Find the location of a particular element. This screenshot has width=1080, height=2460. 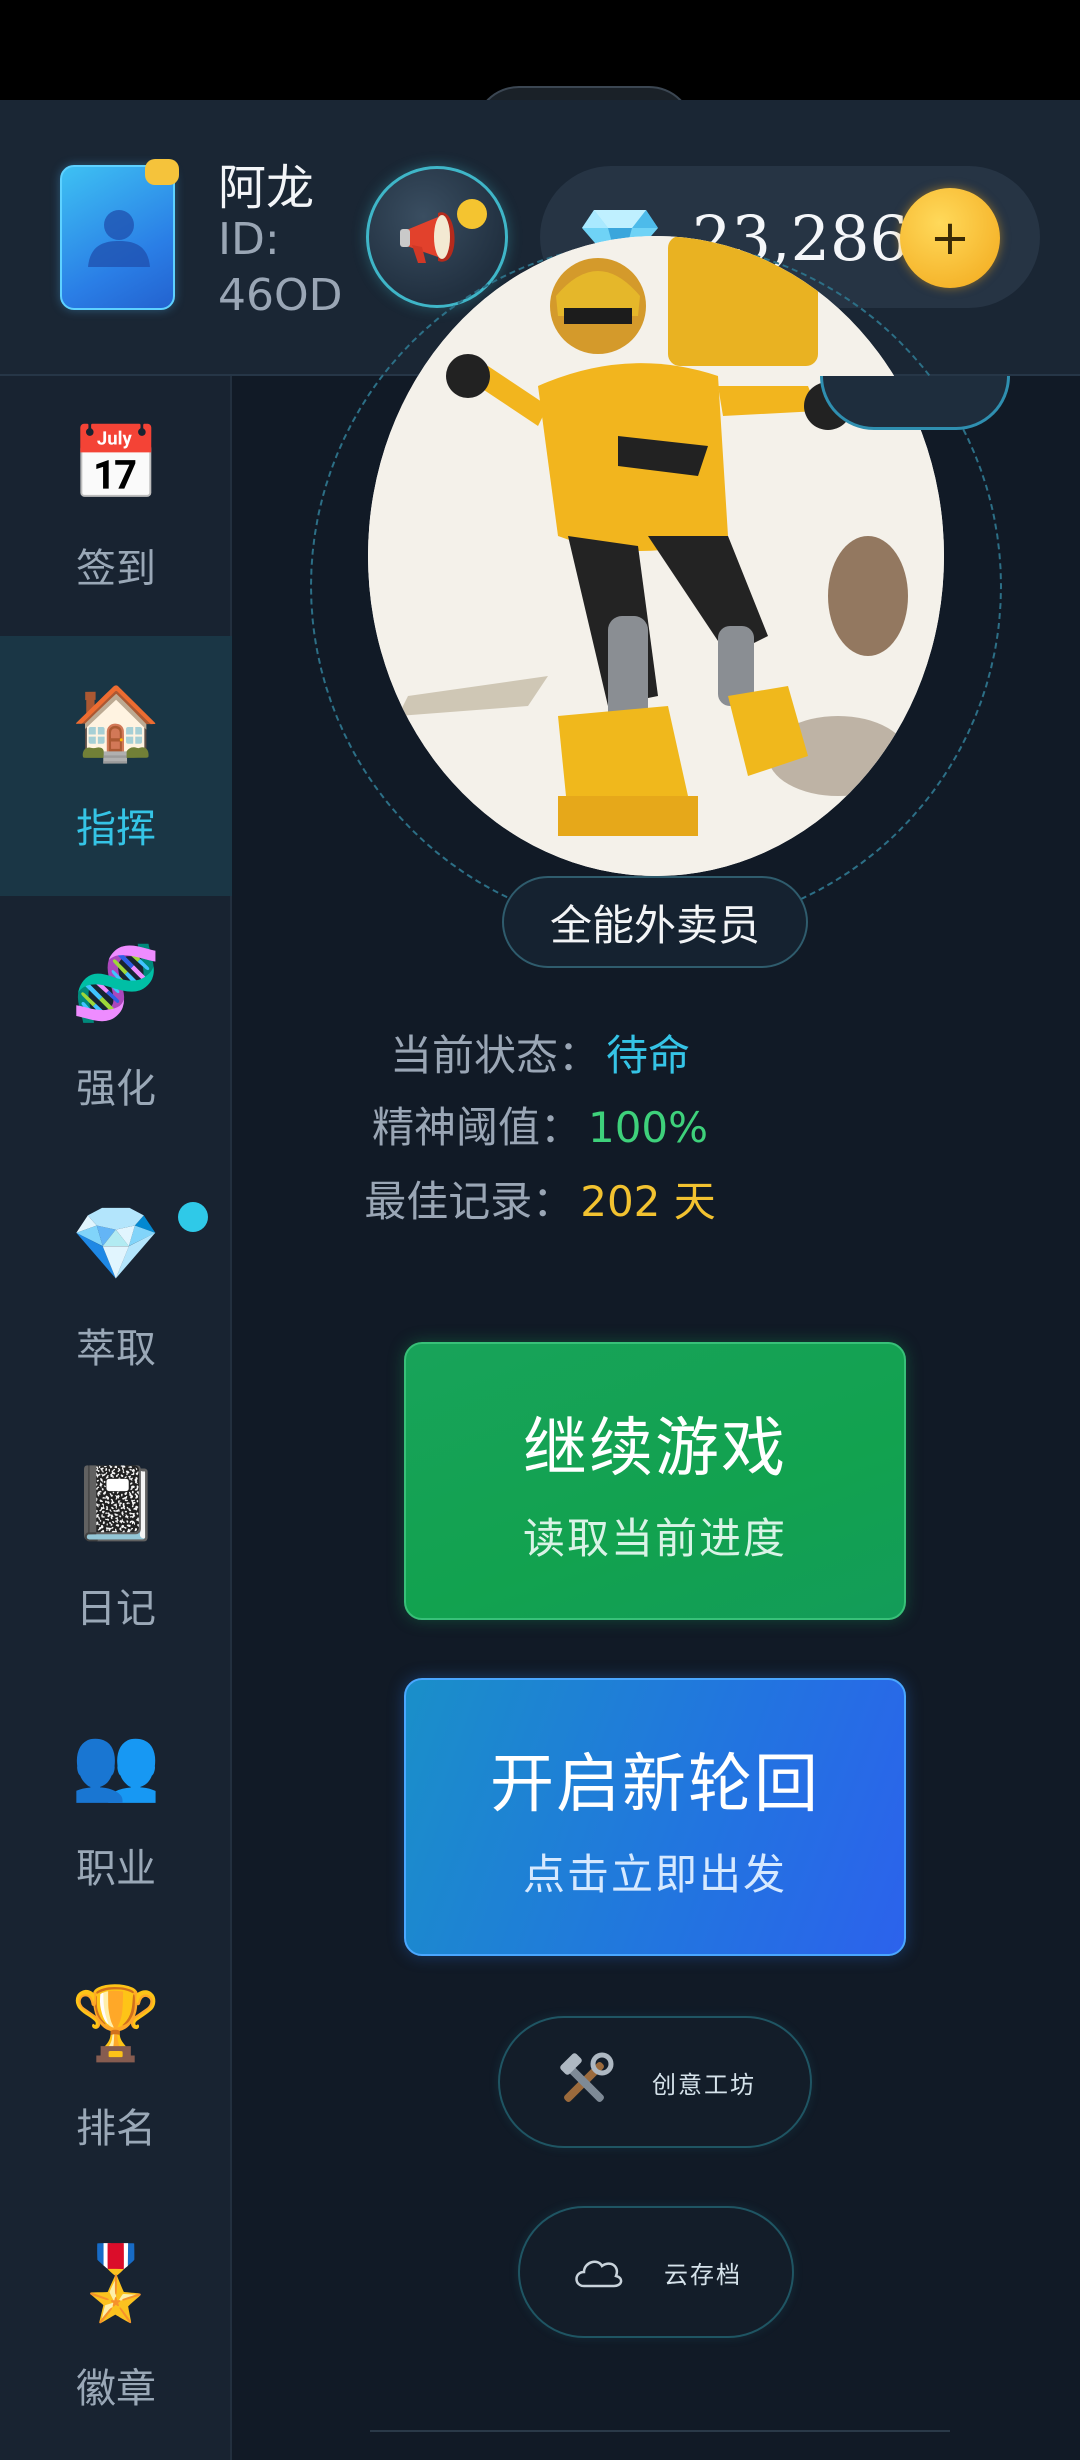

stat-spirit-label: 精神阈值： is located at coordinates (476, 1127).